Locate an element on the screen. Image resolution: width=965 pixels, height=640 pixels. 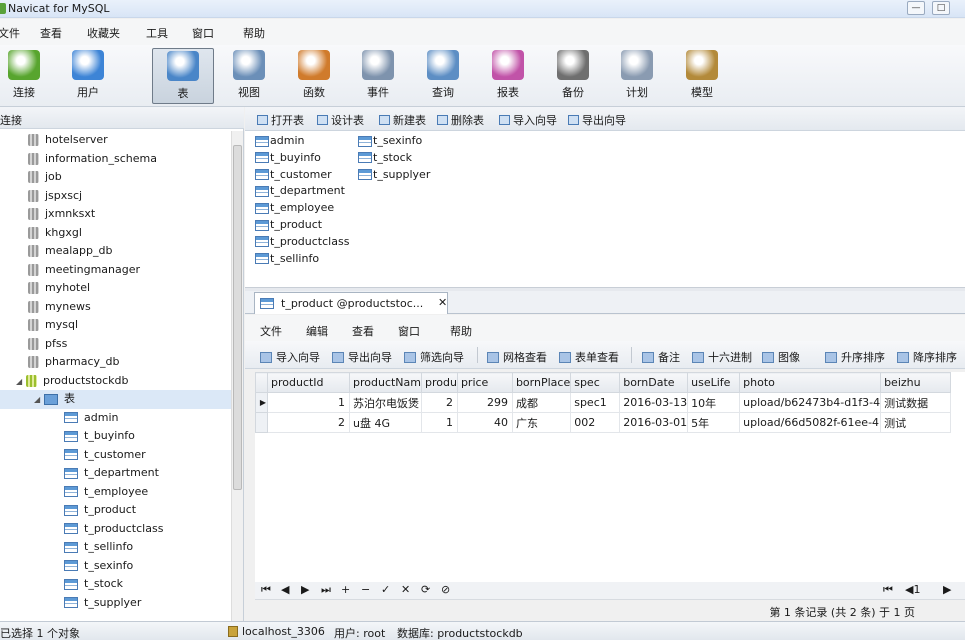
cell-produ: 2 is located at coordinates (439, 402).